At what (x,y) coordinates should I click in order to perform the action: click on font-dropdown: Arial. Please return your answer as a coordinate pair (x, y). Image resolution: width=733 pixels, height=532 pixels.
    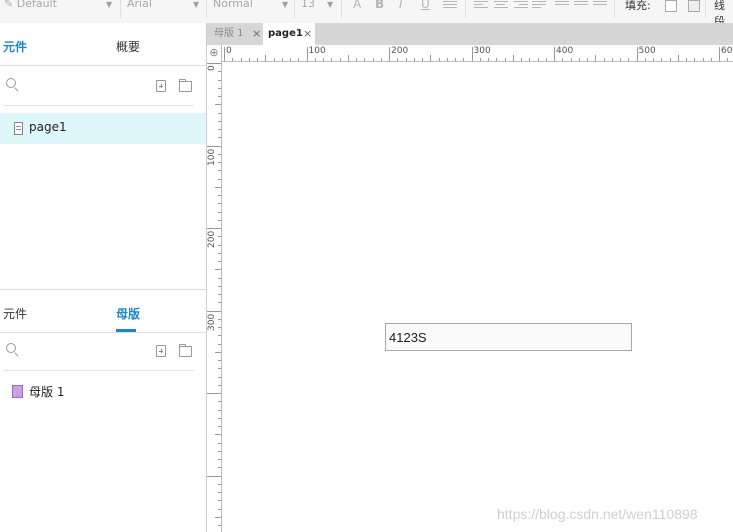
    Looking at the image, I should click on (139, 5).